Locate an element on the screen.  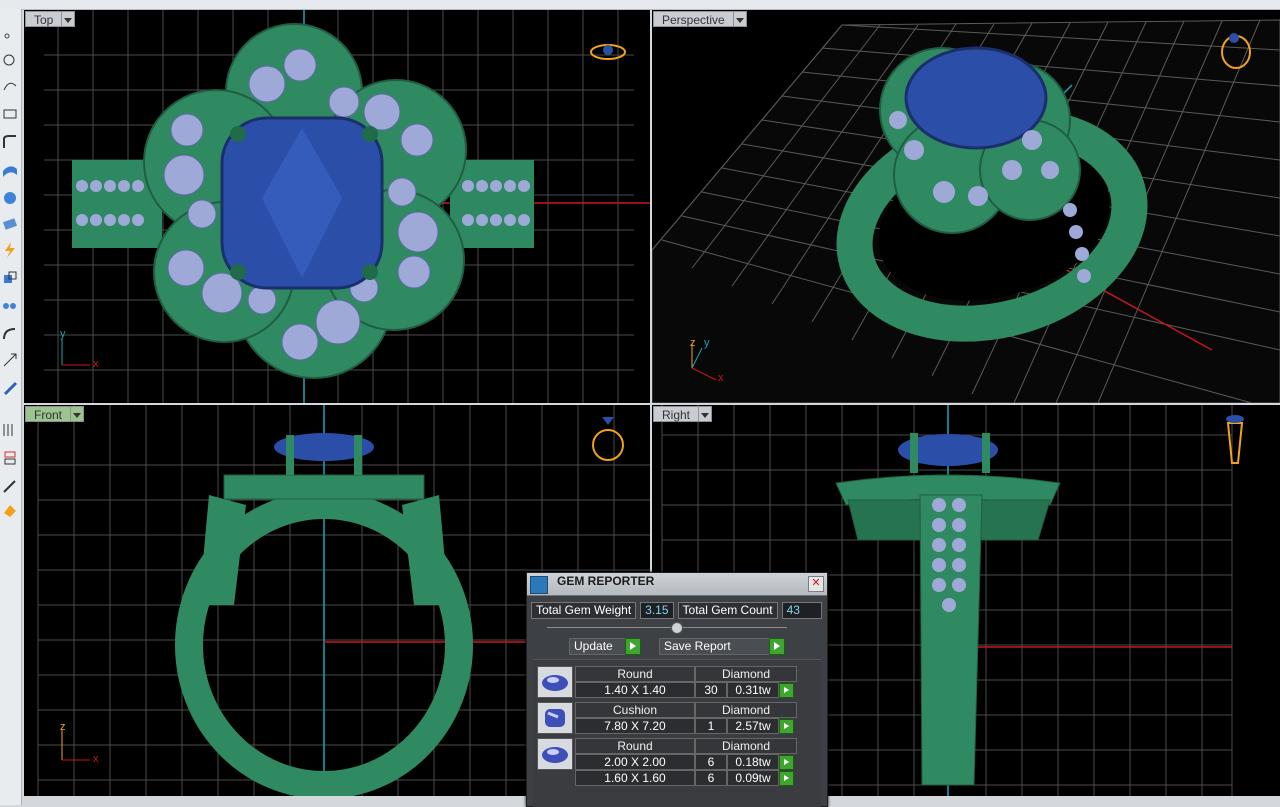
fillet-tool-icon is located at coordinates (10, 142).